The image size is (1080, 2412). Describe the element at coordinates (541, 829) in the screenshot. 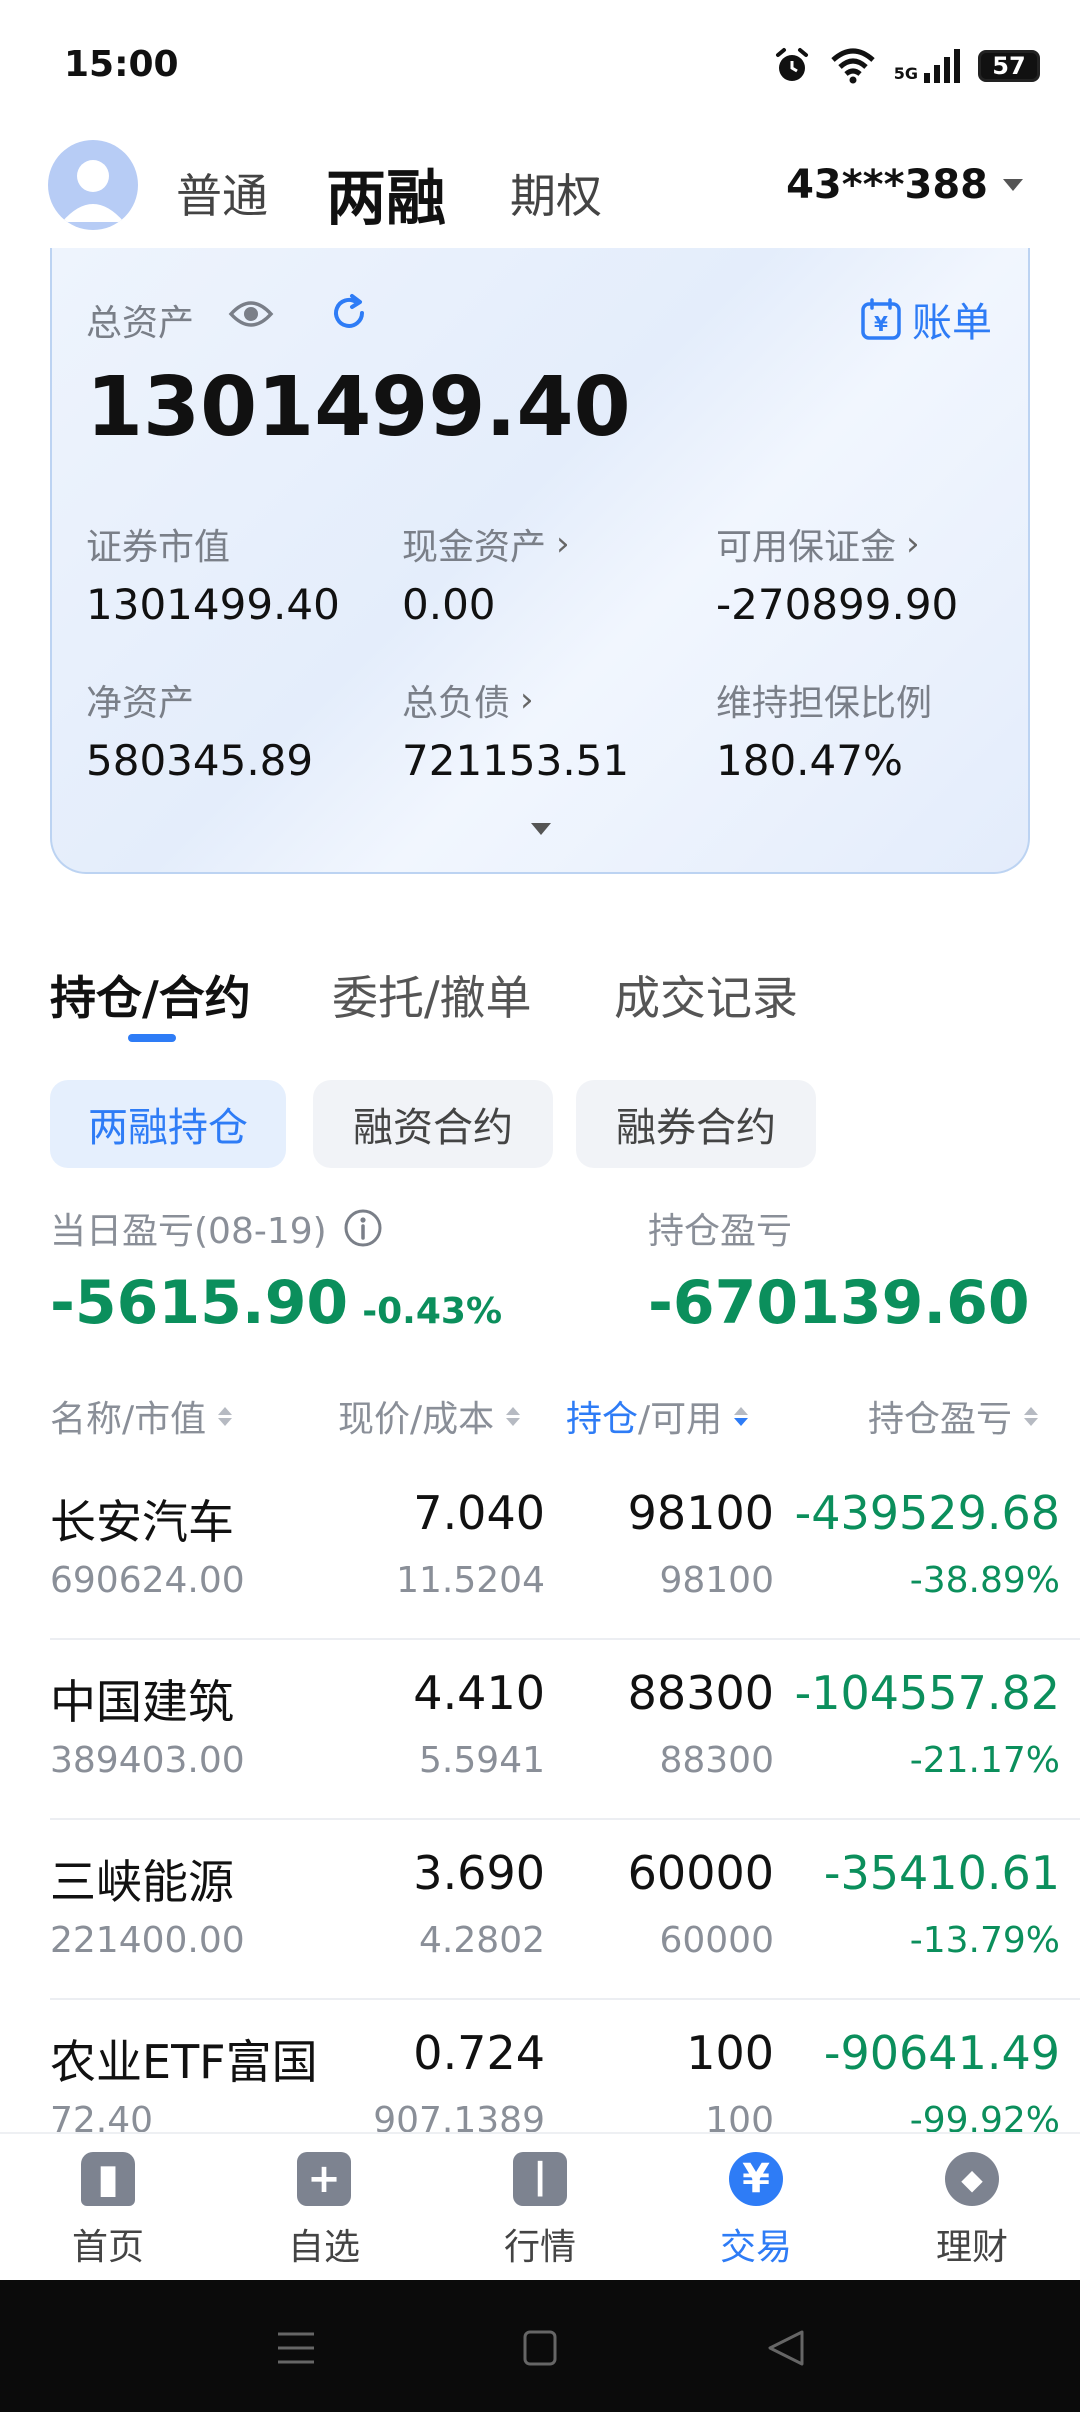

I see `expand-caret-icon` at that location.